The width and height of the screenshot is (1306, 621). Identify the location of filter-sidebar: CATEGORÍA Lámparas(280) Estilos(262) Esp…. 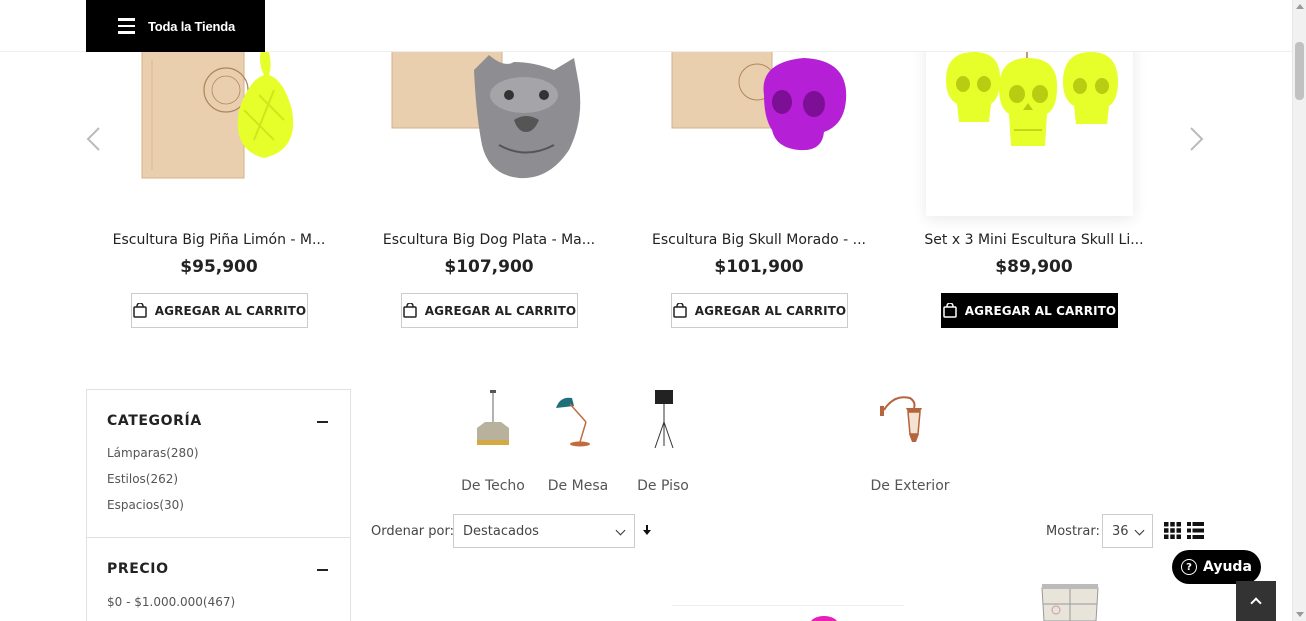
(218, 505).